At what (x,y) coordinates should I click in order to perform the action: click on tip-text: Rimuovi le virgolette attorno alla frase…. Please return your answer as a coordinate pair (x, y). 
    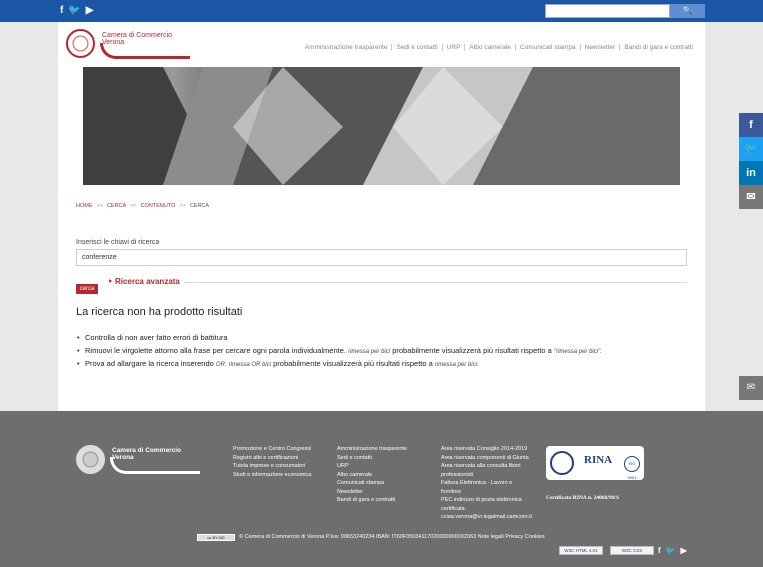
    Looking at the image, I should click on (215, 350).